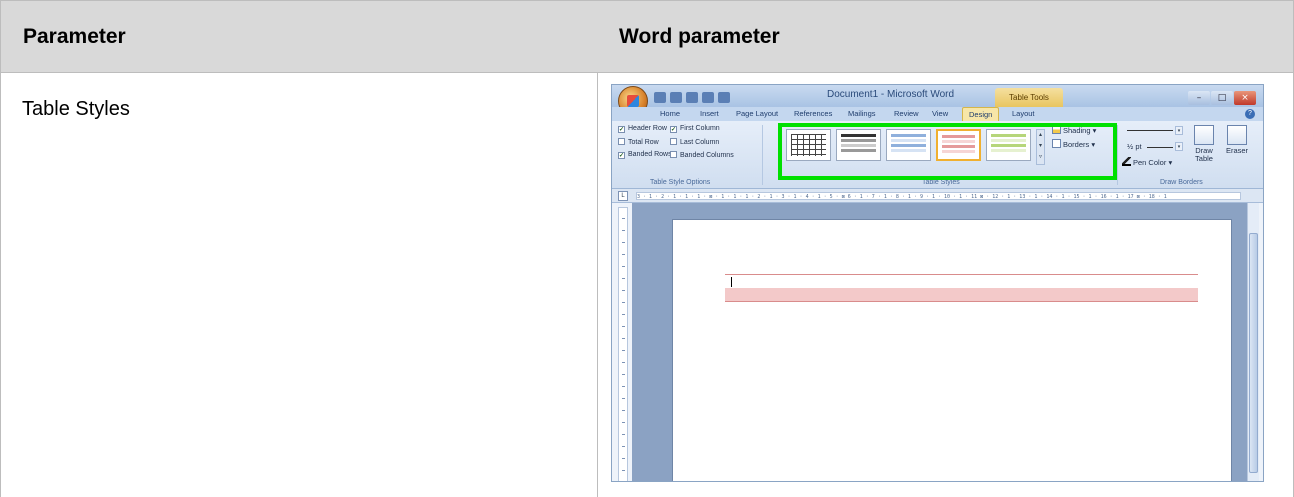  I want to click on draw-table-button: Draw Table, so click(1204, 144).